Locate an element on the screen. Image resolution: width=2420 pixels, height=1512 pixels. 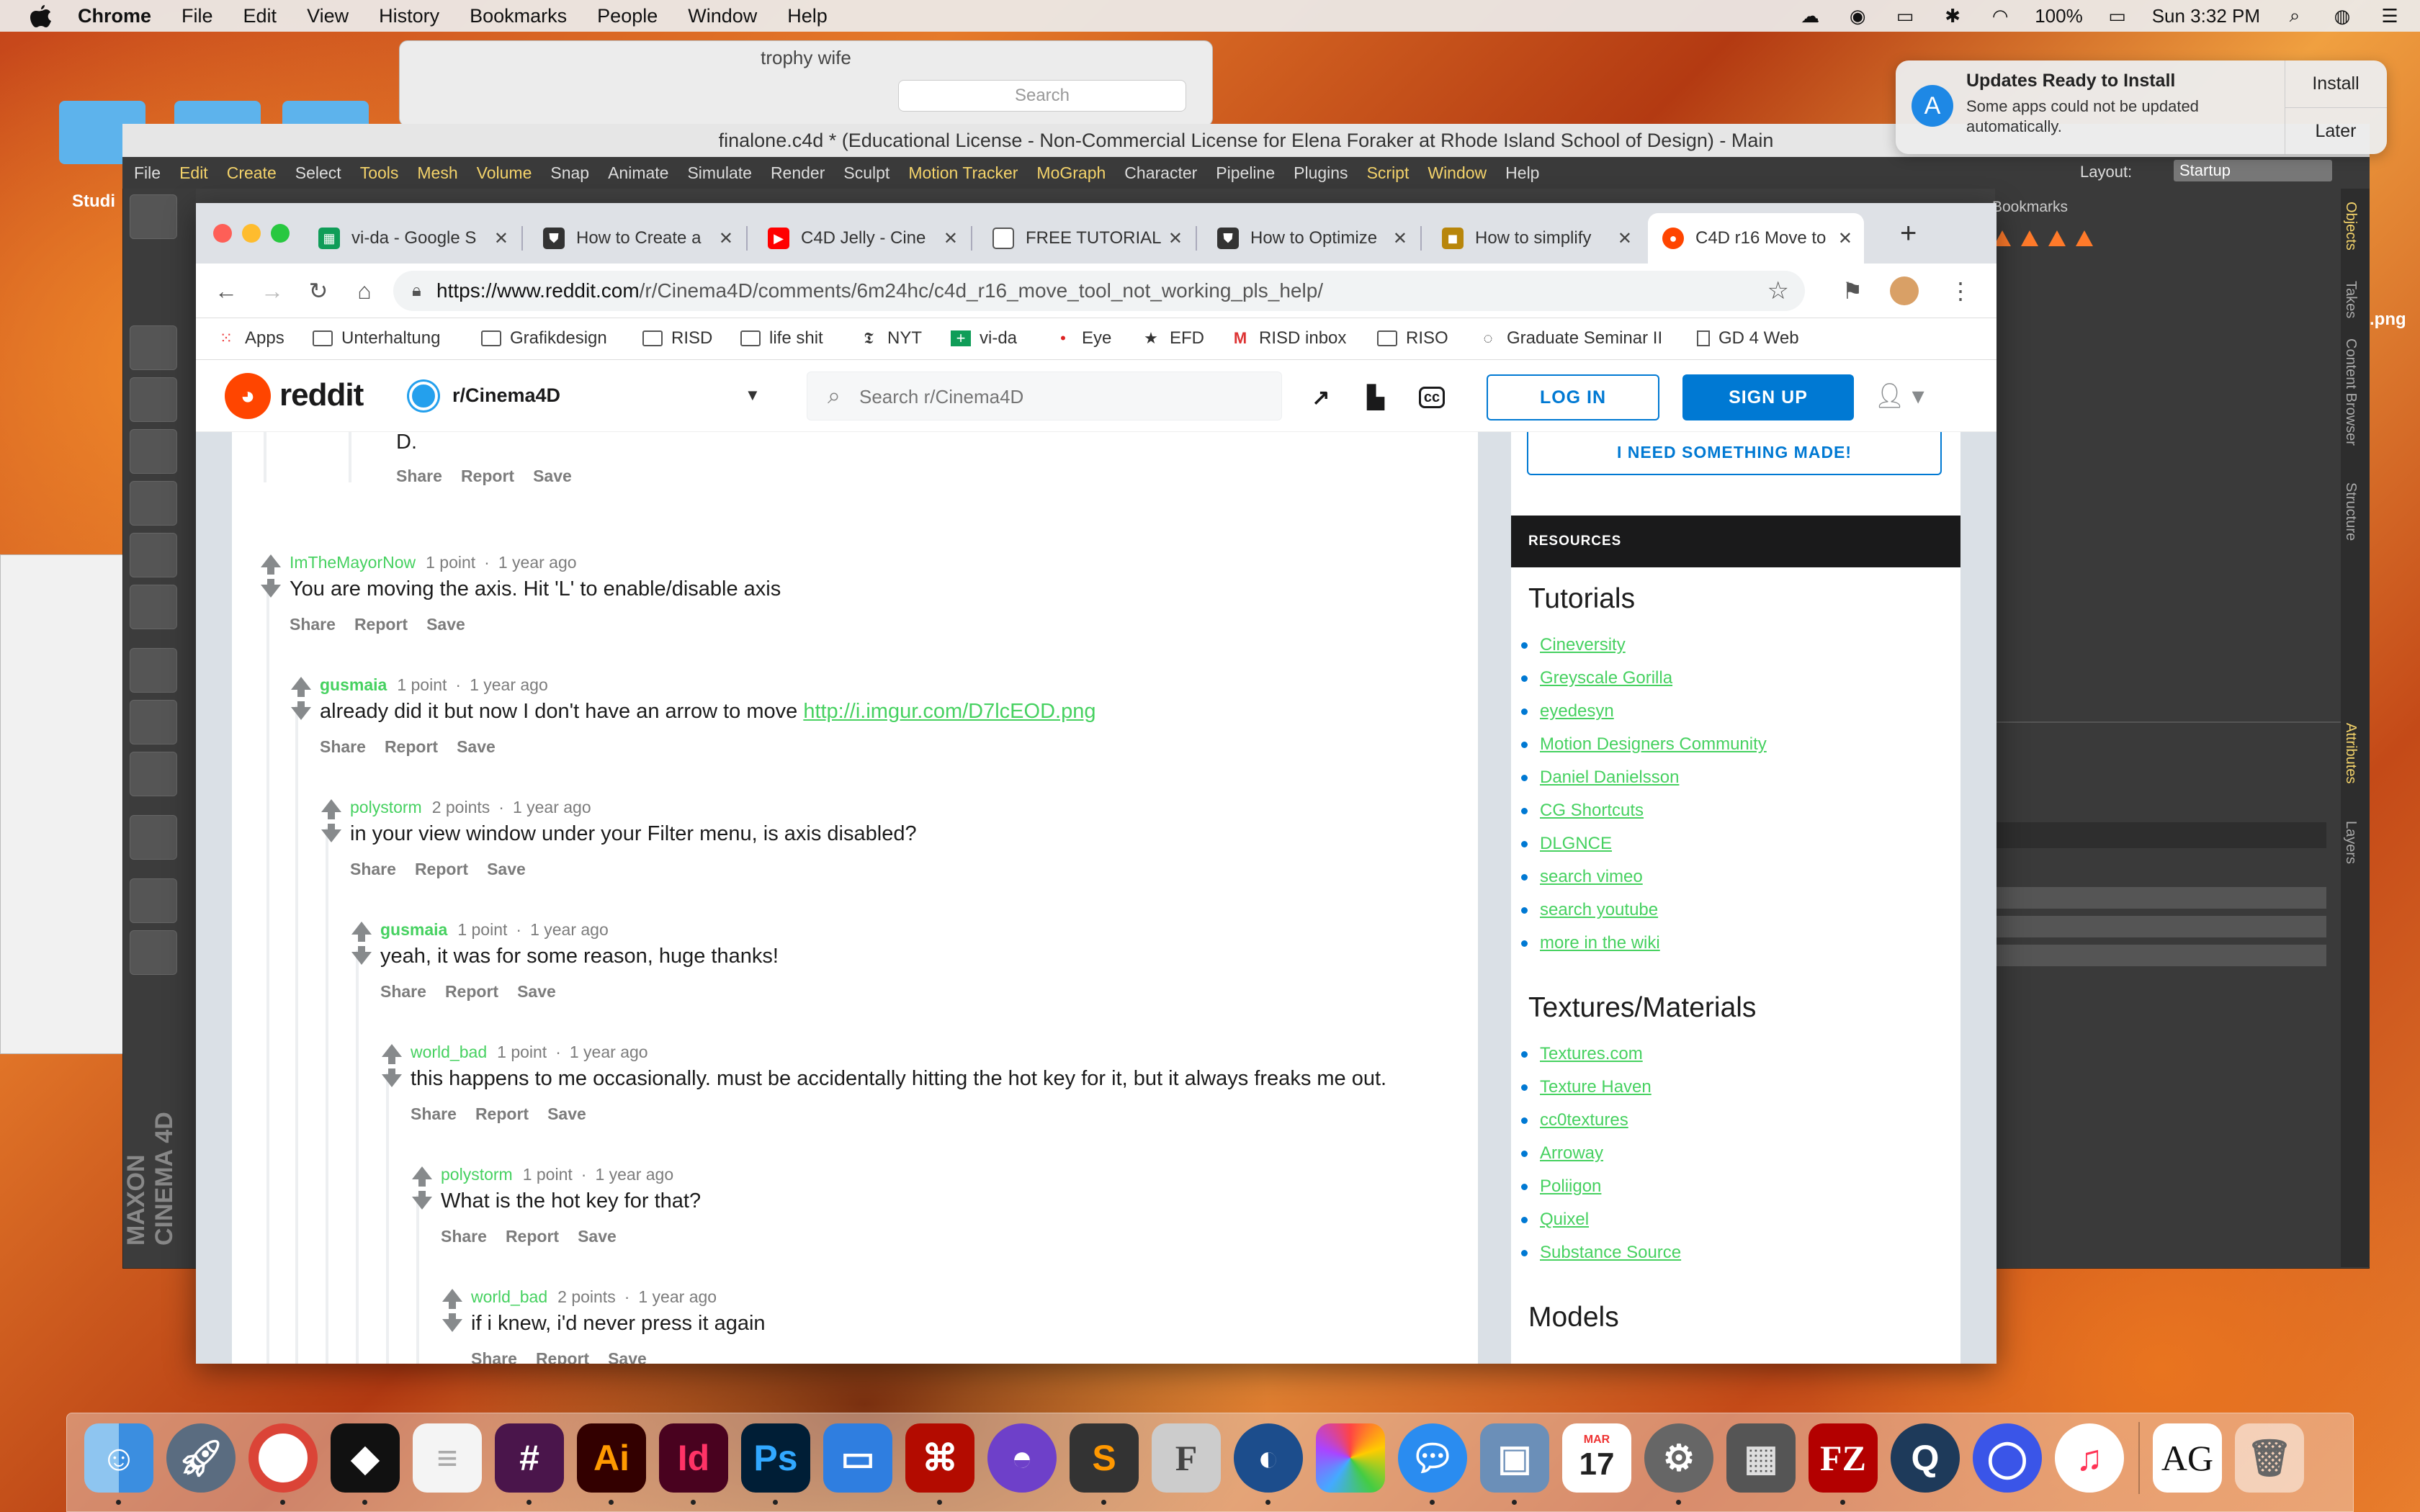
c4d-tab-takes: Takes is located at coordinates (2350, 299).